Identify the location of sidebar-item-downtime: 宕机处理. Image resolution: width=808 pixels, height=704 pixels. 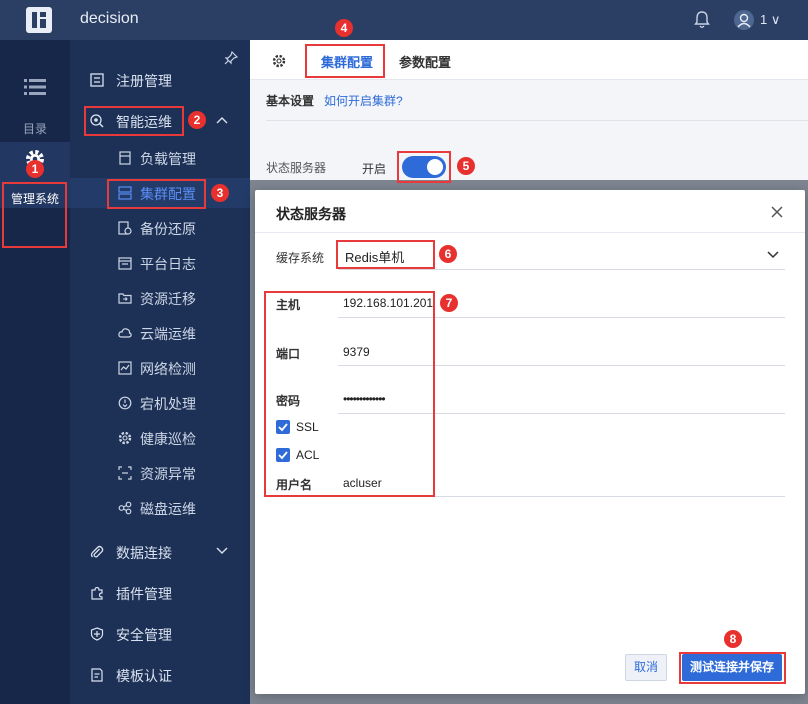
(160, 403).